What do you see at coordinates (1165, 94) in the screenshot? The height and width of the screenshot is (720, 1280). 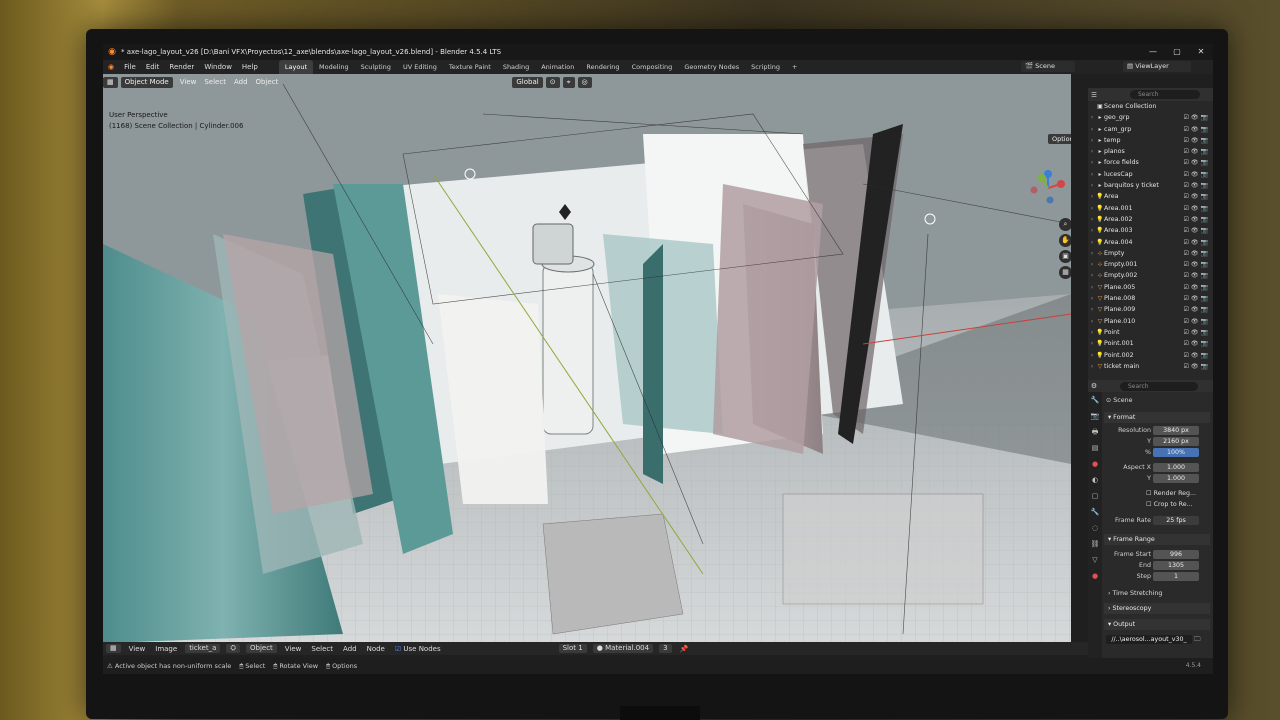 I see `outliner-search-input: Search` at bounding box center [1165, 94].